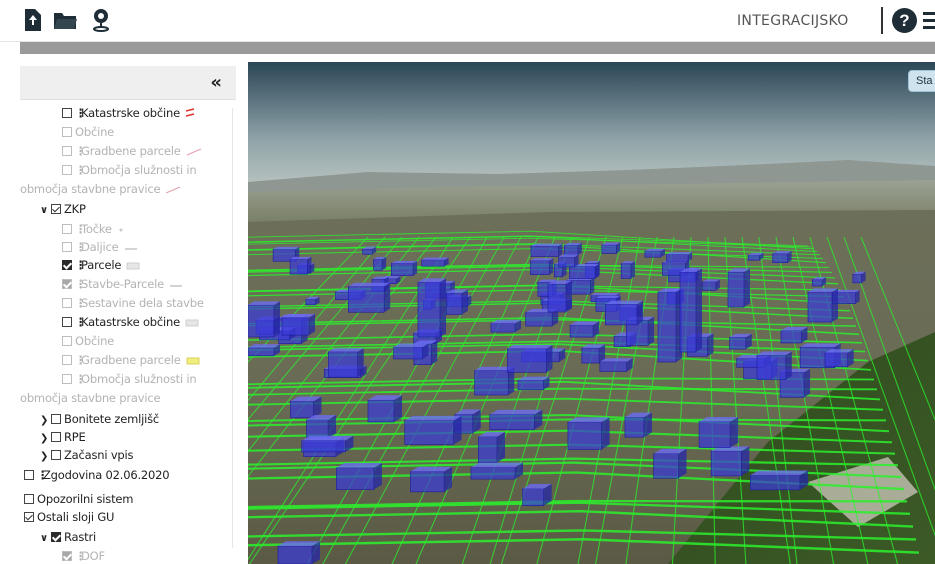  I want to click on layer-row: ⋮Točke, so click(93, 229).